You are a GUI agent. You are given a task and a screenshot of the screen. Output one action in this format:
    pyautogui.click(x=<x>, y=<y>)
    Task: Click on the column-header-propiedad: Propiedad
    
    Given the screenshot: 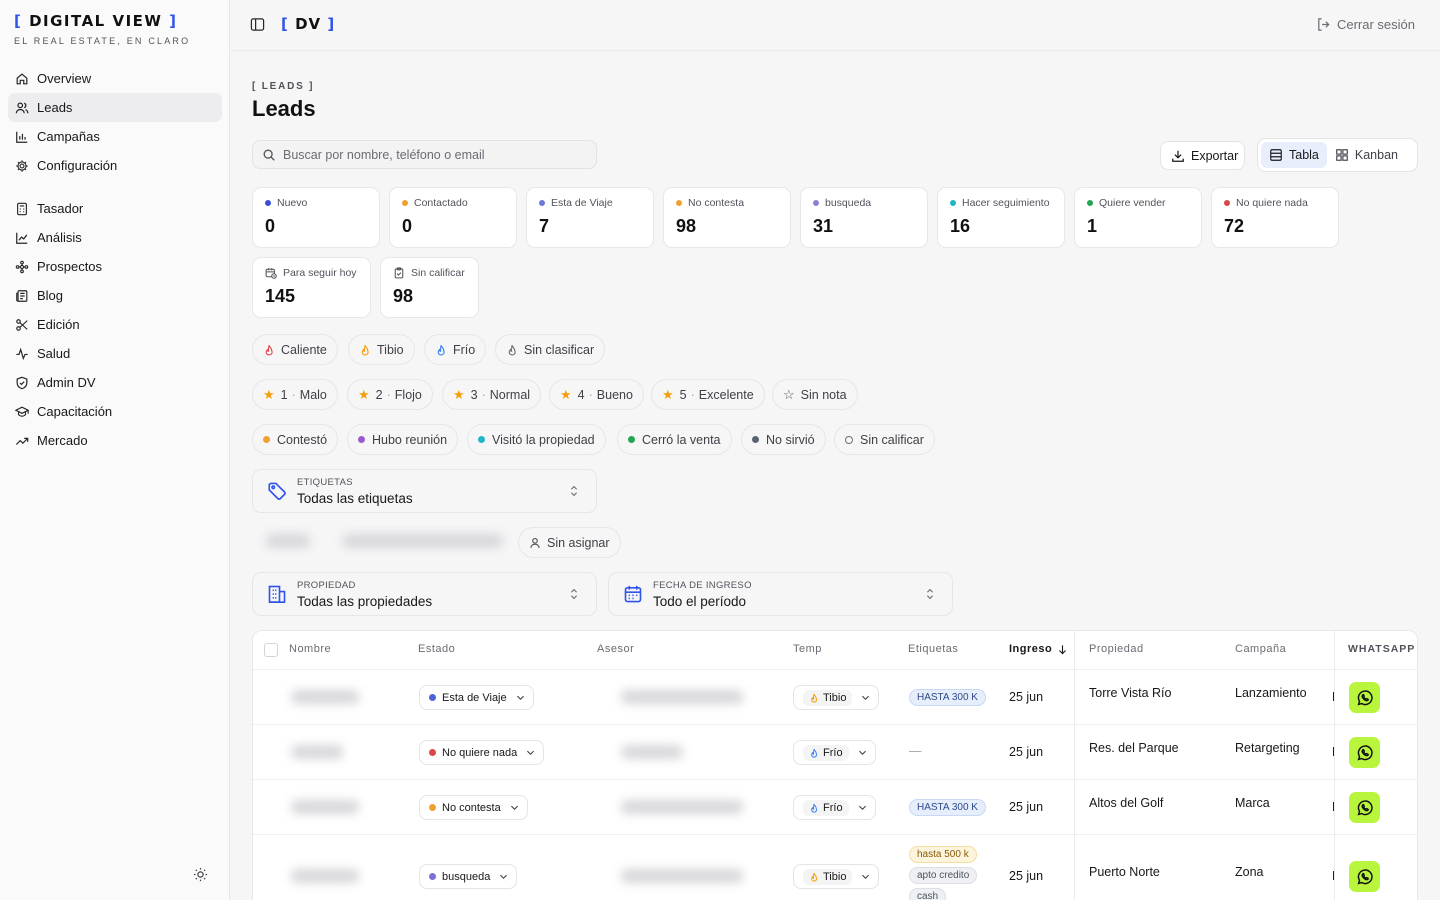 What is the action you would take?
    pyautogui.click(x=1116, y=649)
    